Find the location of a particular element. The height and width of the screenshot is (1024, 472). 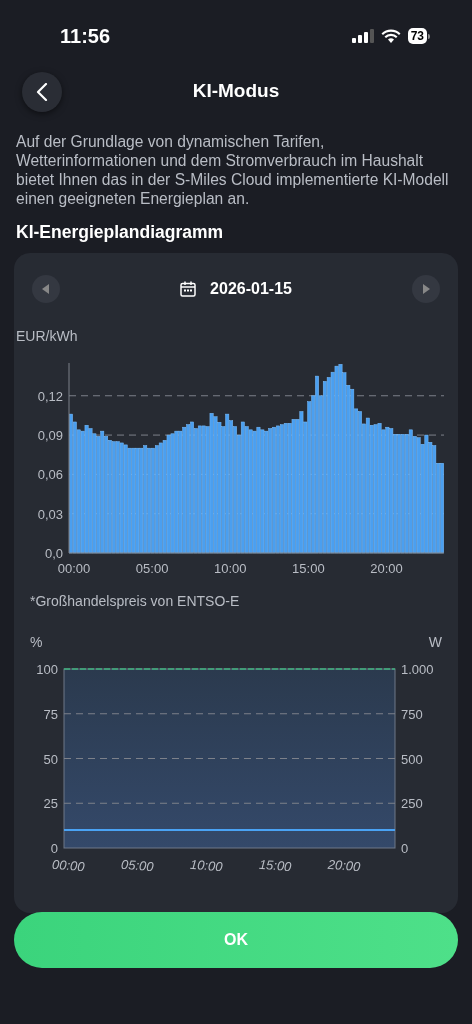

right-triangle-icon is located at coordinates (426, 289).